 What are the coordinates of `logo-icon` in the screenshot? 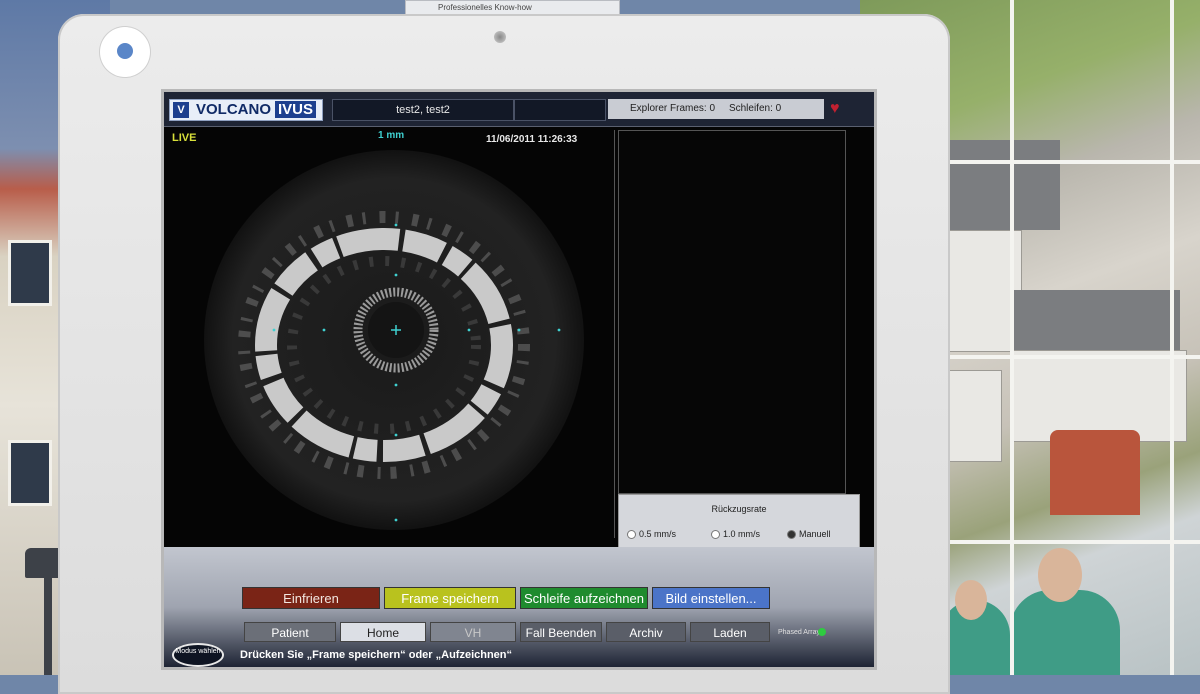 It's located at (125, 51).